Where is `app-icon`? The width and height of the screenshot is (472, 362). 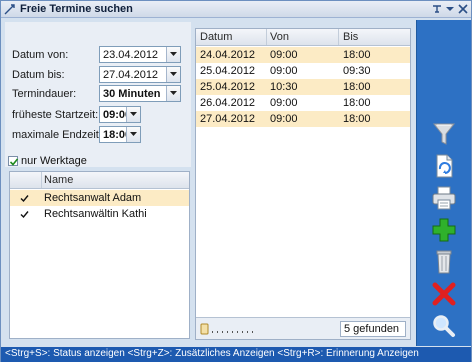 app-icon is located at coordinates (10, 9).